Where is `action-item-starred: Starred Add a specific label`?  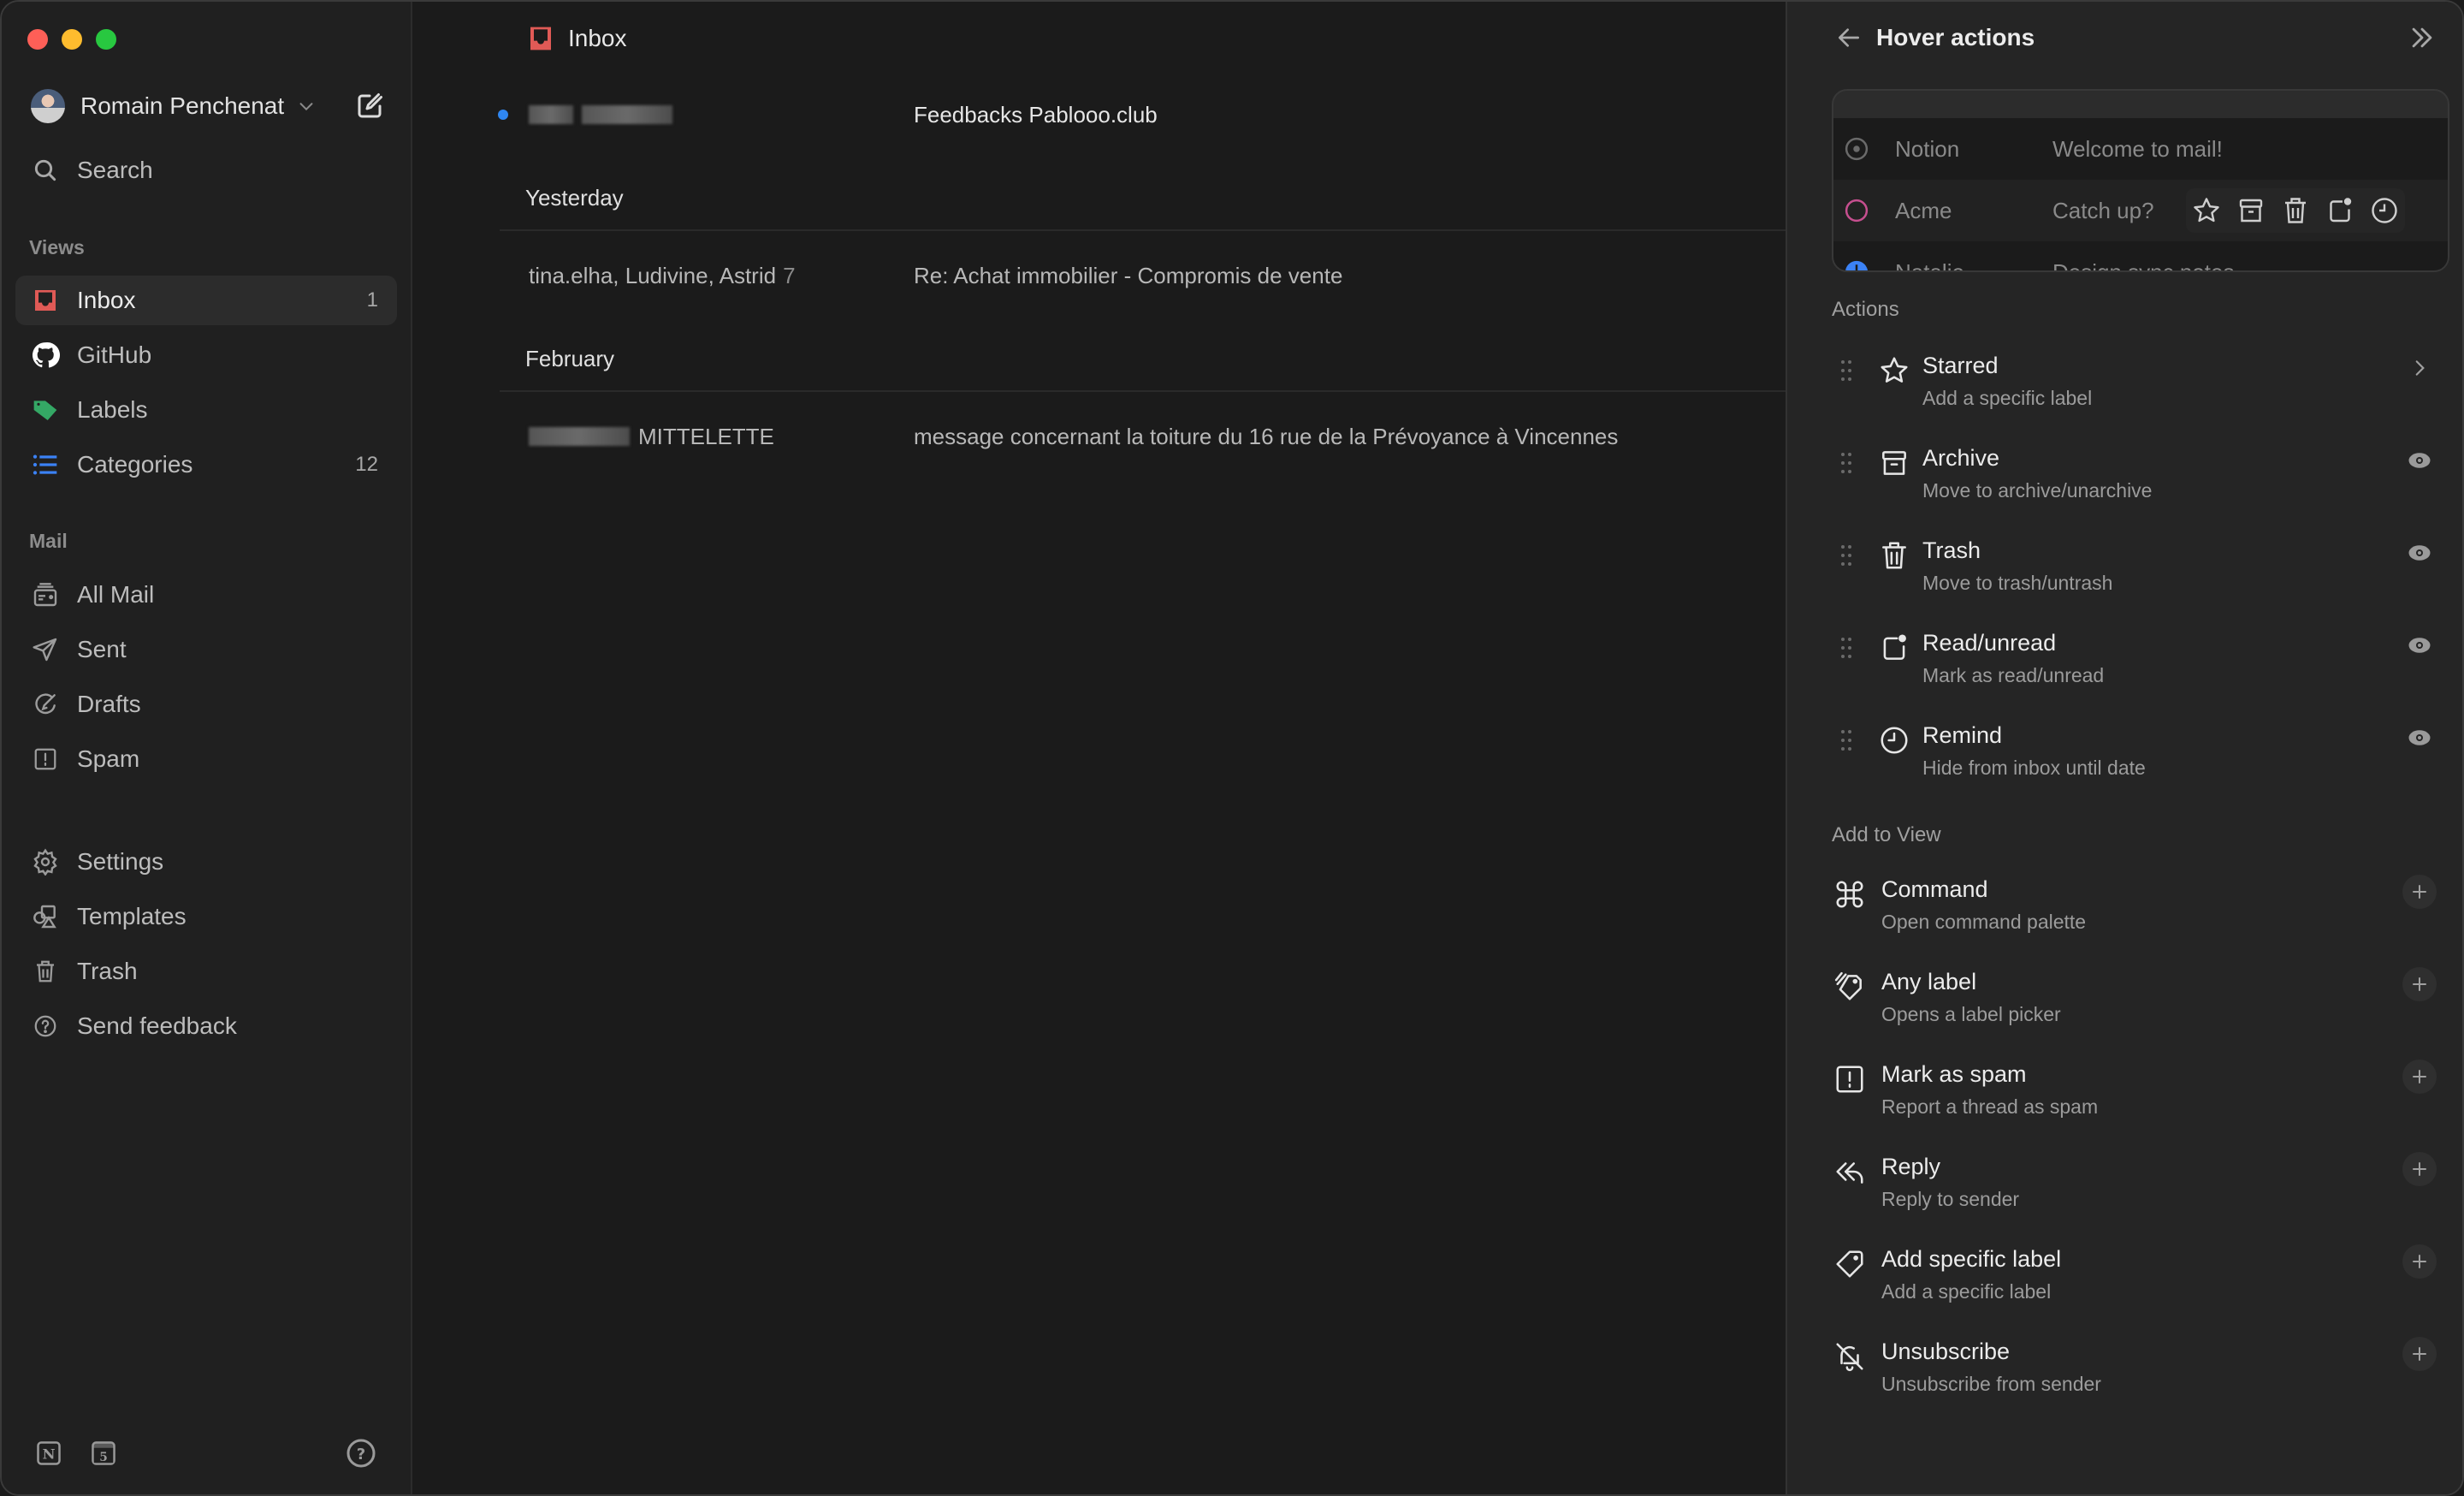
action-item-starred: Starred Add a specific label is located at coordinates (2134, 382).